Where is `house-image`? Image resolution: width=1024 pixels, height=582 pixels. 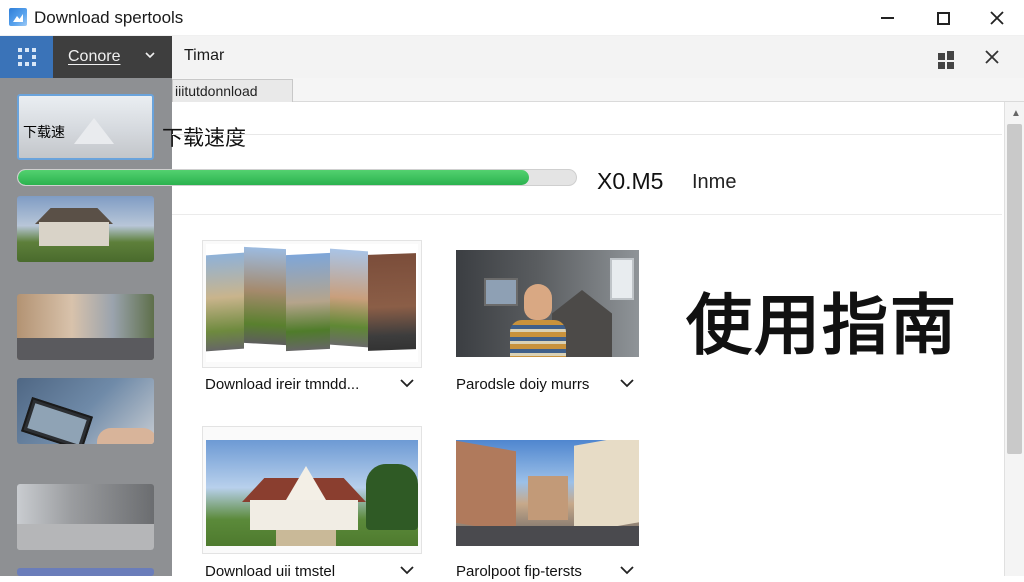
house-image is located at coordinates (304, 515).